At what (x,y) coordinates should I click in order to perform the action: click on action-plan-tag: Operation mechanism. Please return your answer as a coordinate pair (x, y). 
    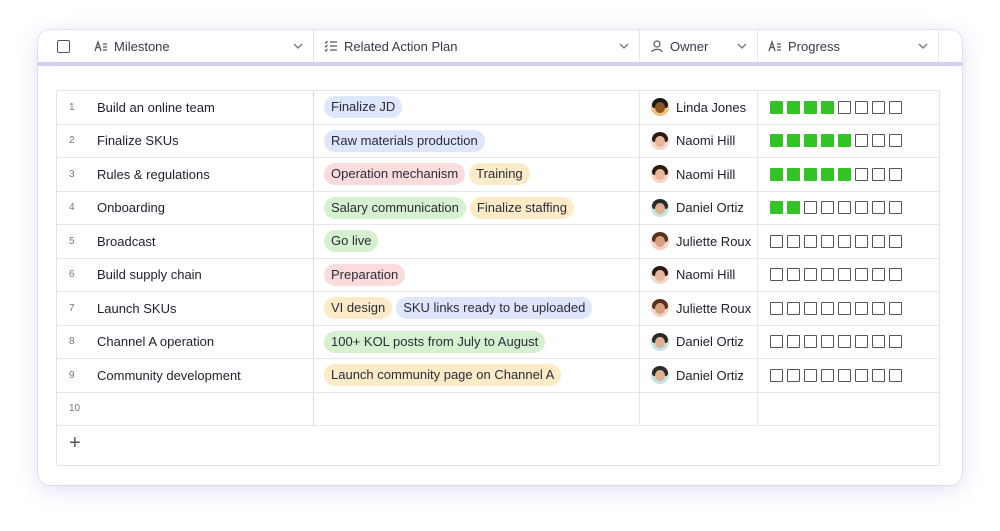
    Looking at the image, I should click on (395, 174).